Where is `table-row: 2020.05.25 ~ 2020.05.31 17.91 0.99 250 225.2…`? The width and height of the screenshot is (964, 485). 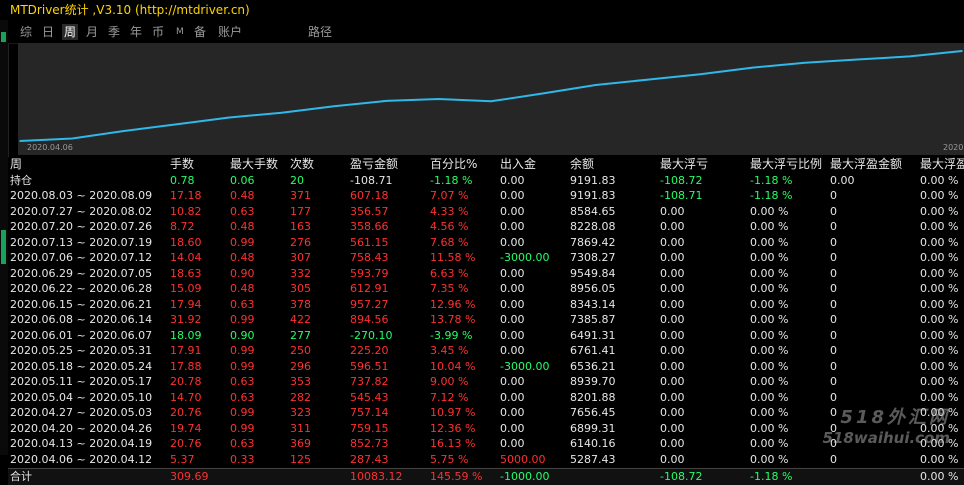
table-row: 2020.05.25 ~ 2020.05.31 17.91 0.99 250 225.2… is located at coordinates (486, 351).